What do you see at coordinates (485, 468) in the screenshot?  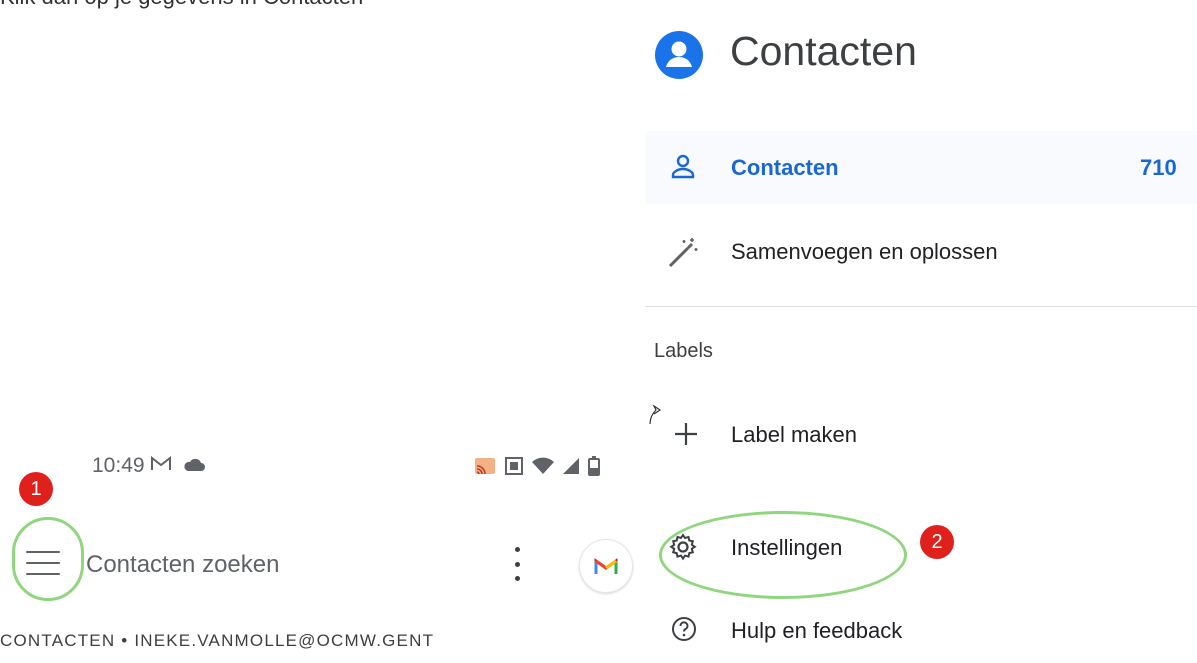 I see `cast-icon` at bounding box center [485, 468].